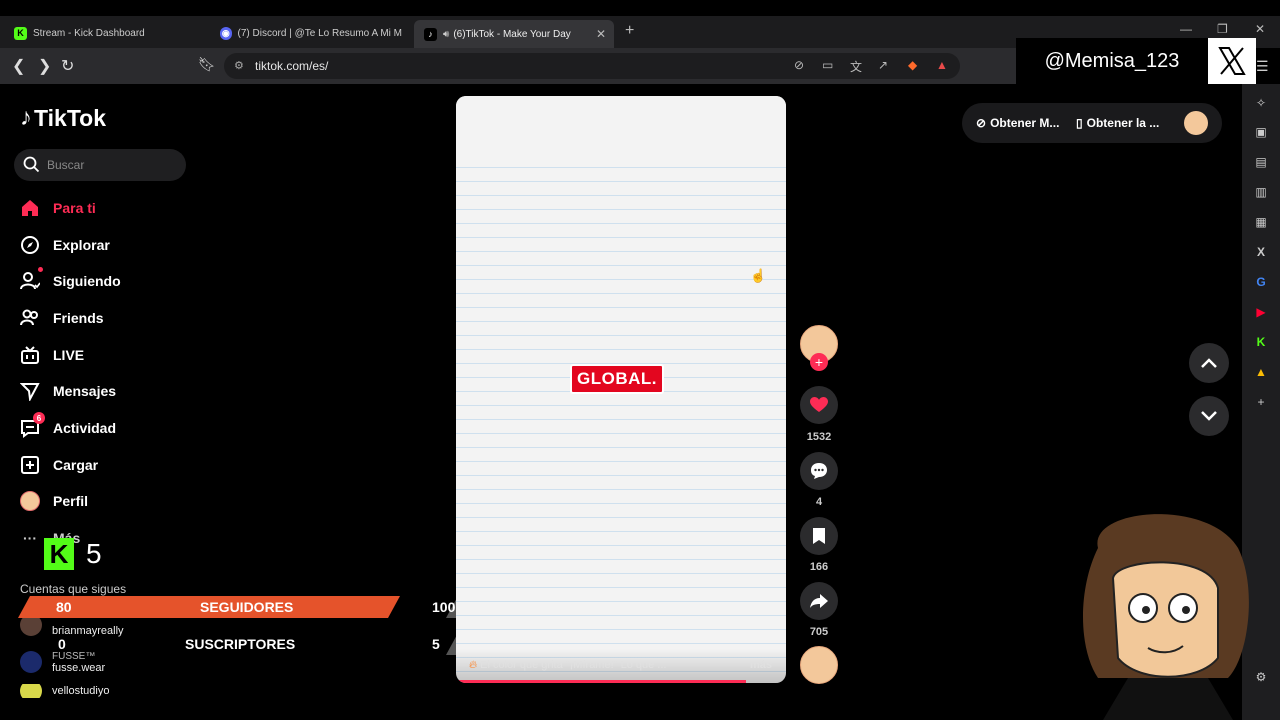 The image size is (1280, 720). I want to click on followers-goal-bar: 80 SEGUIDORES 100, so click(260, 607).